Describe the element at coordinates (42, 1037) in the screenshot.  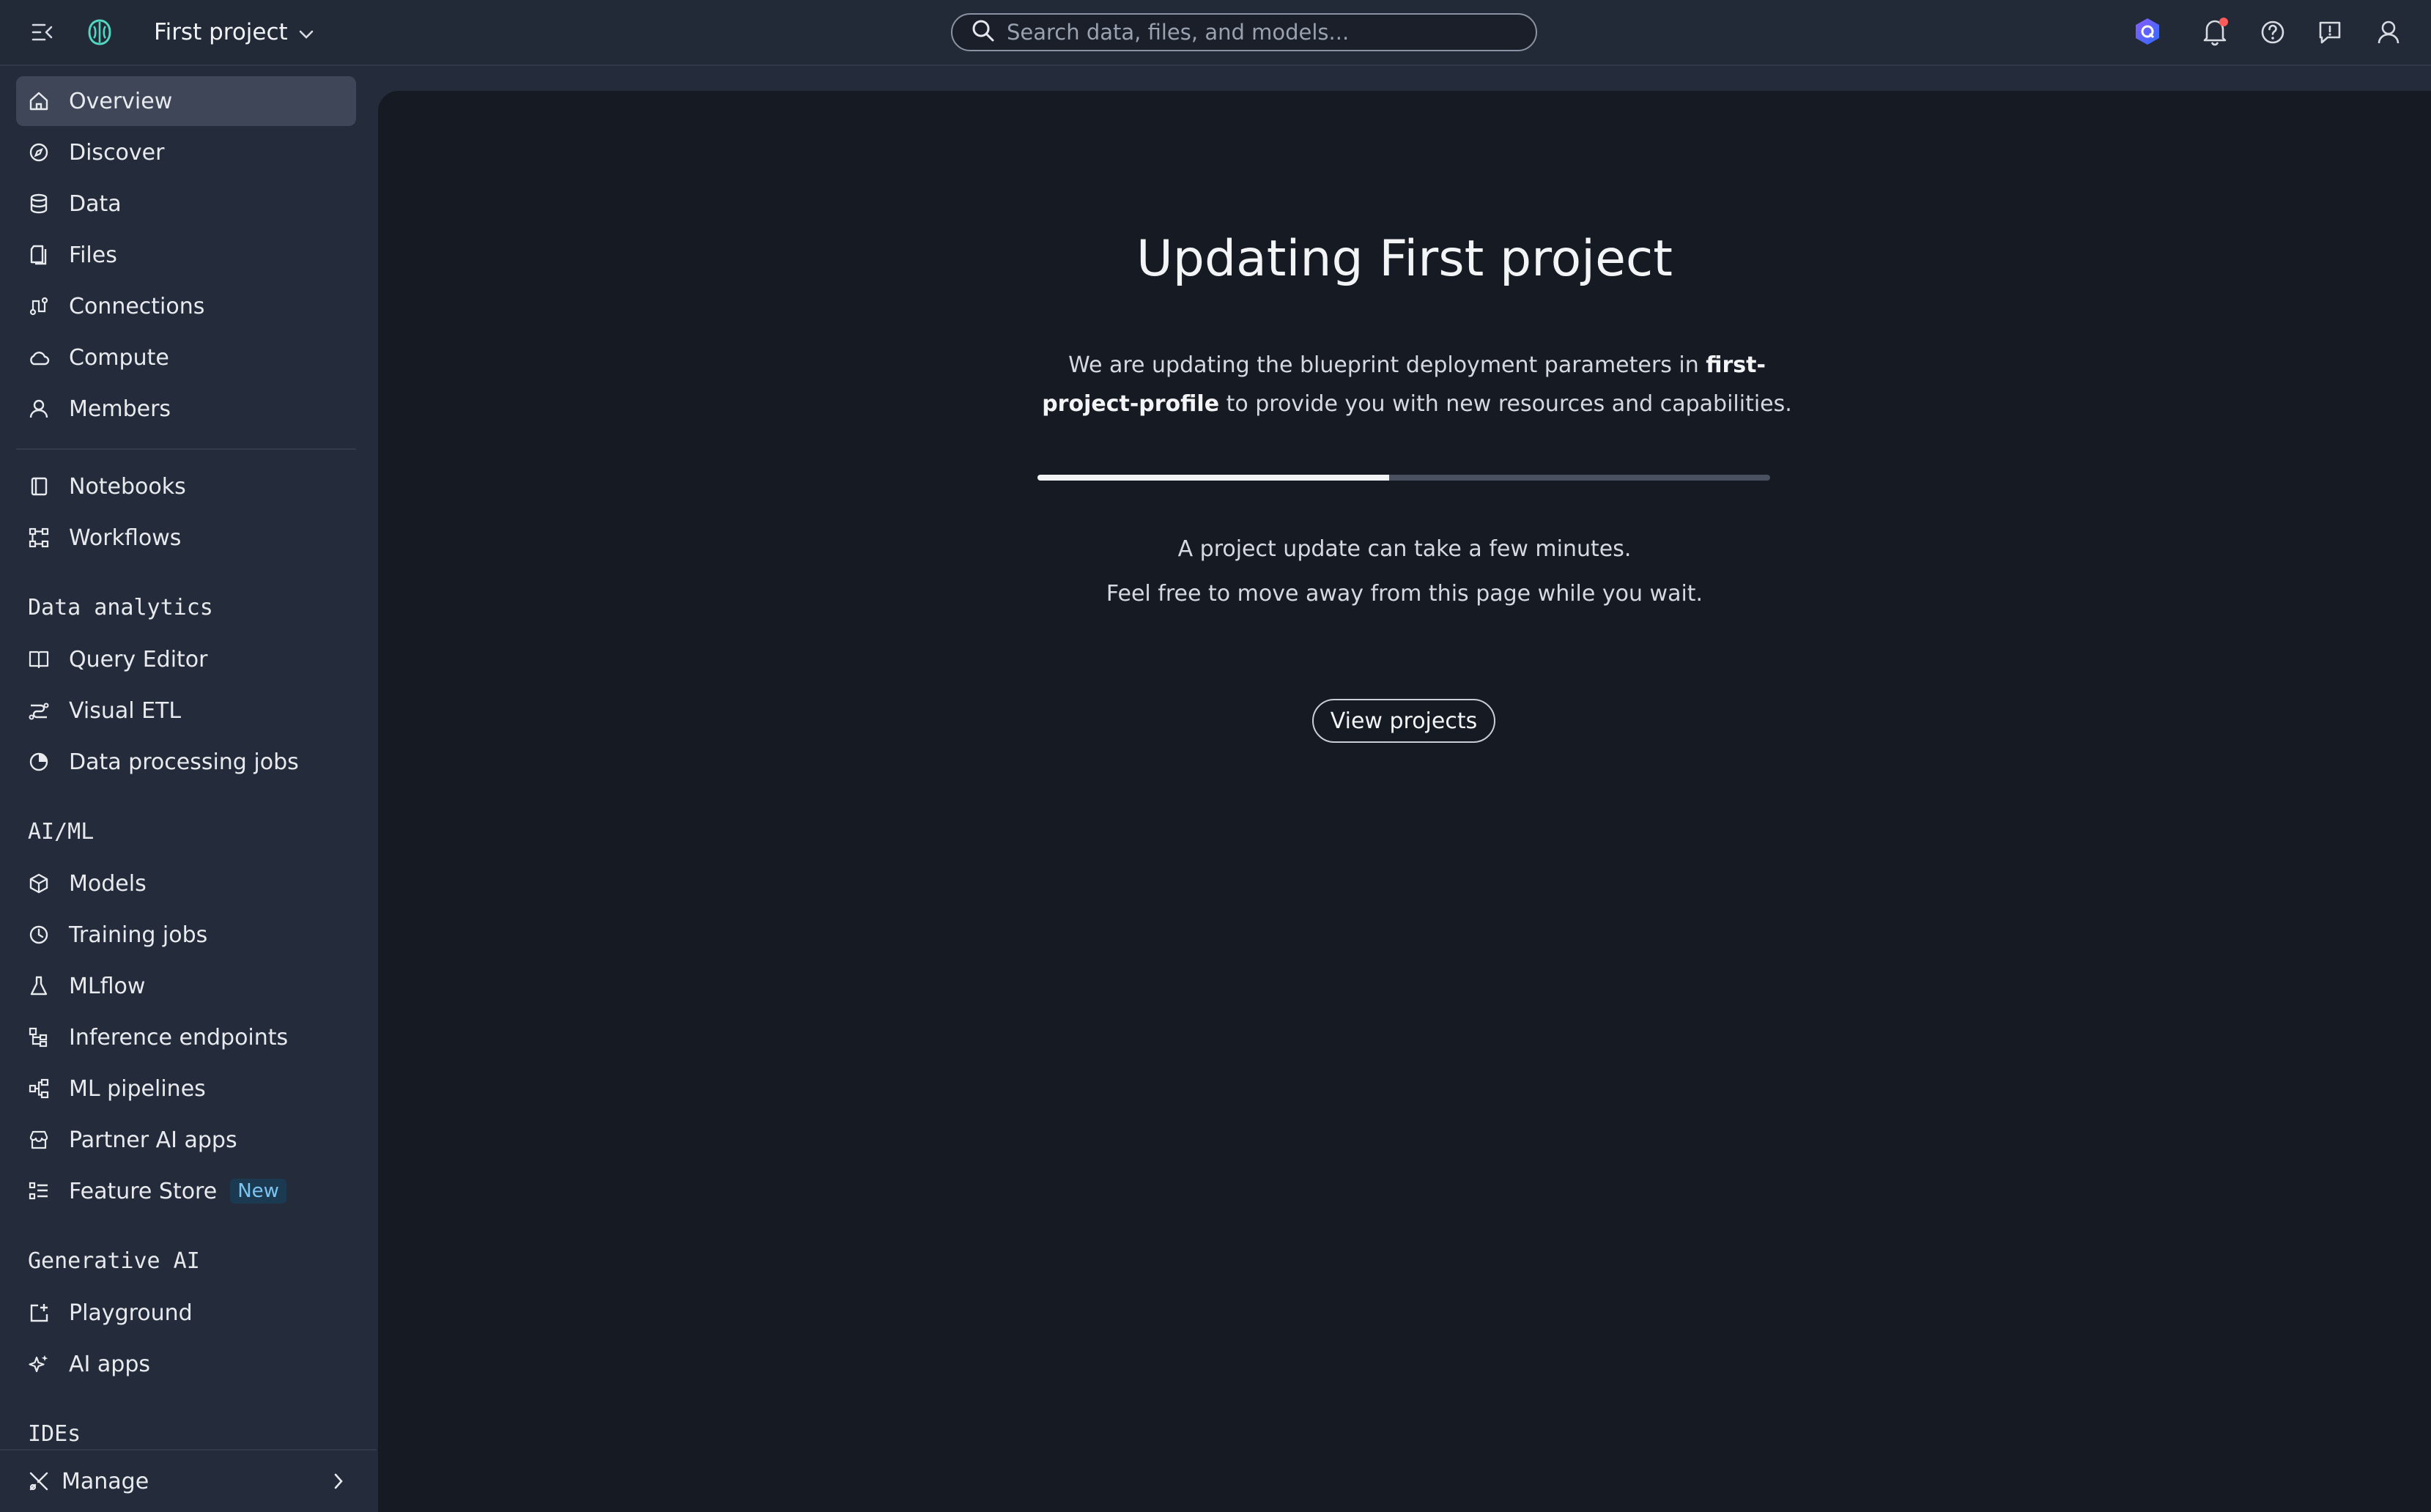
I see `endpoint-icon` at that location.